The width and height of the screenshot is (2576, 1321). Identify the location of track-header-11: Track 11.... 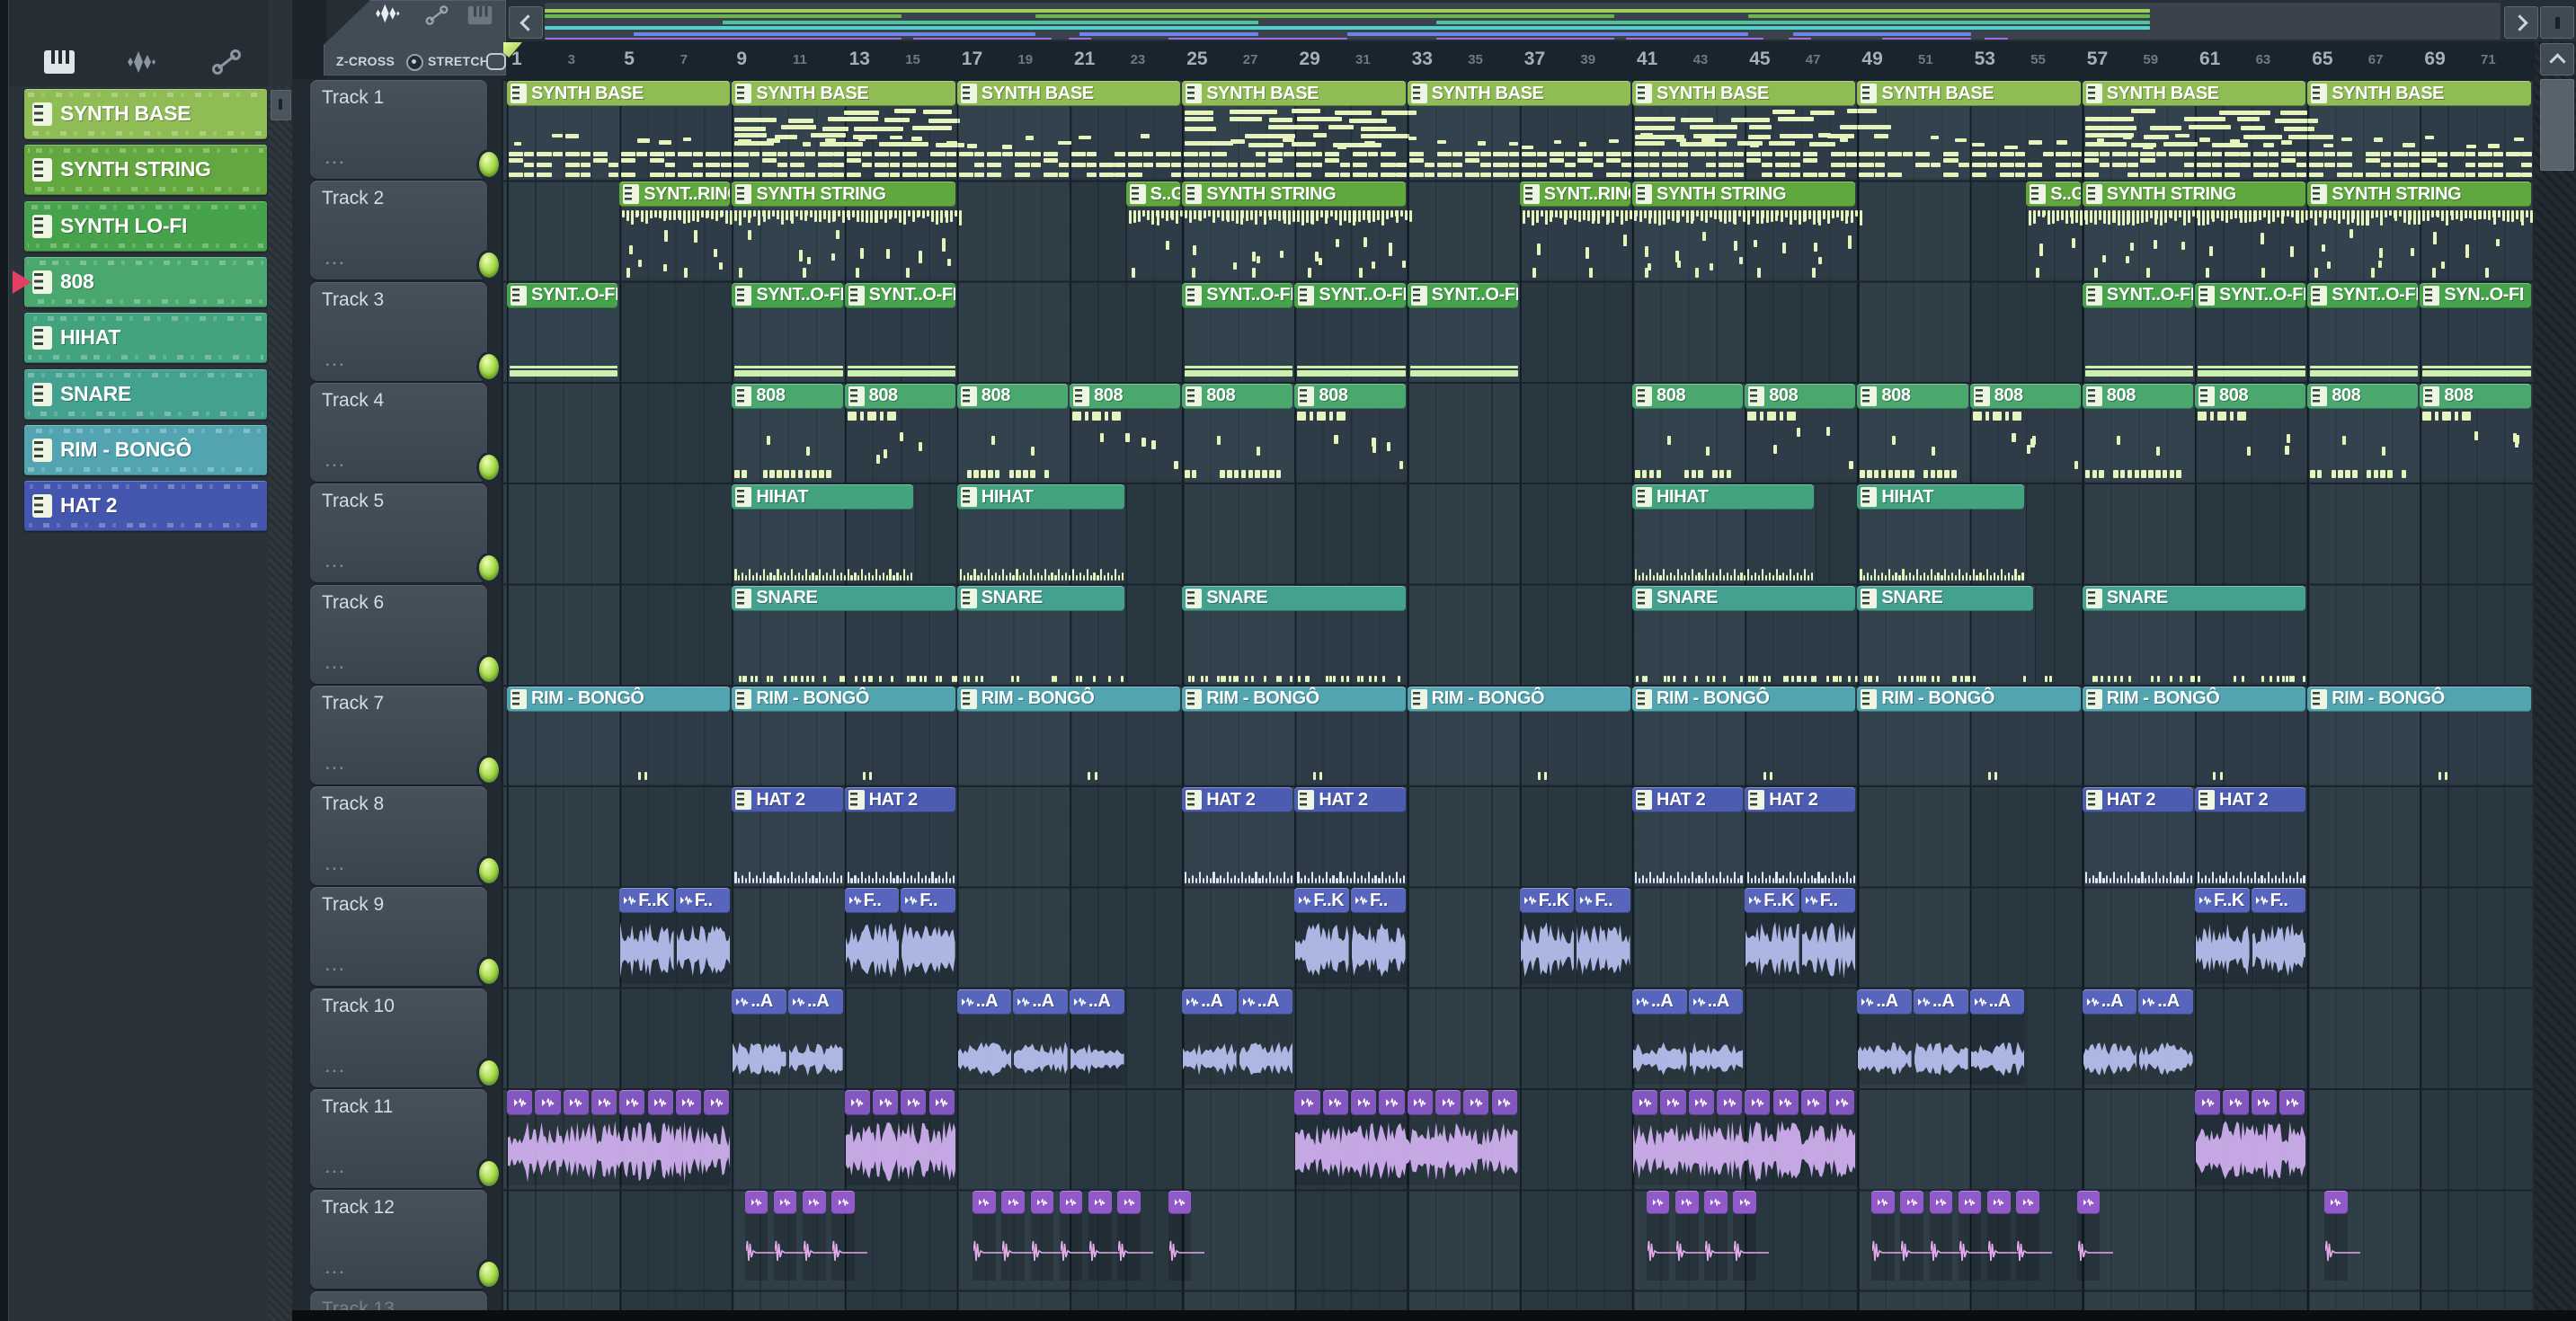
(404, 1138).